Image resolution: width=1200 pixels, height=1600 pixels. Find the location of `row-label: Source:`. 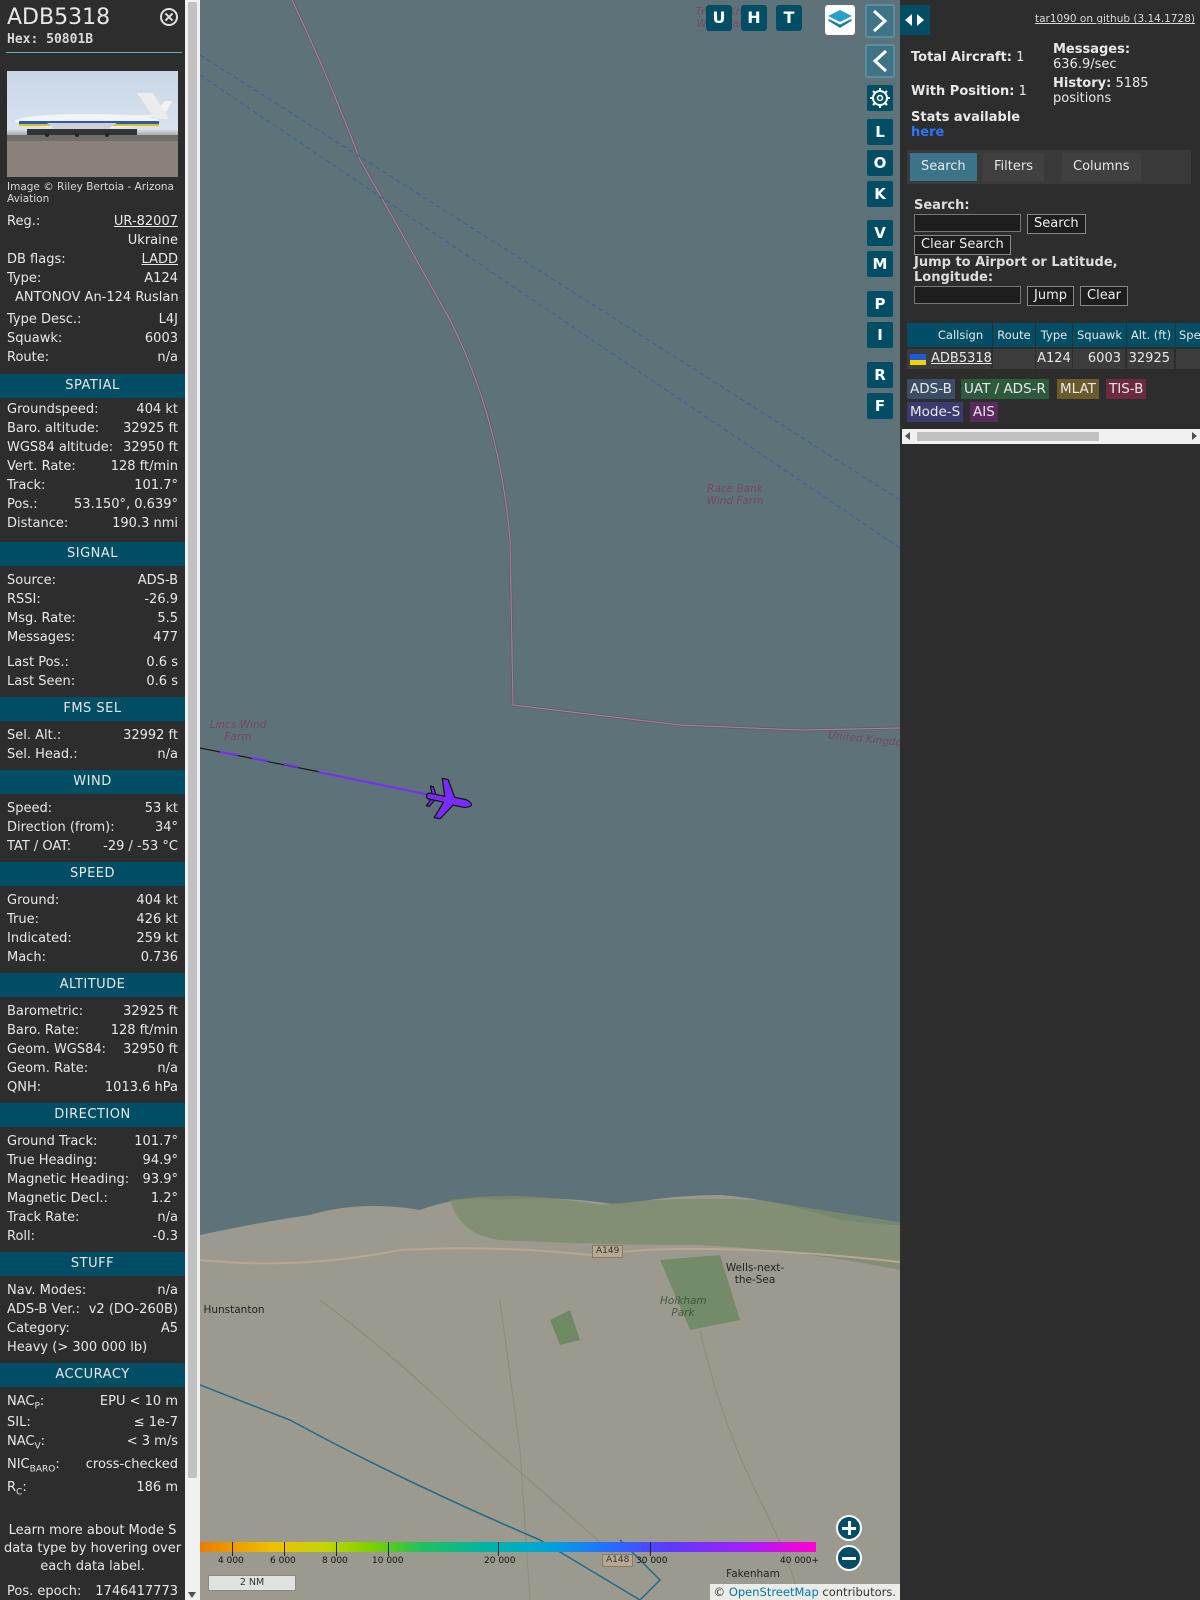

row-label: Source: is located at coordinates (32, 580).